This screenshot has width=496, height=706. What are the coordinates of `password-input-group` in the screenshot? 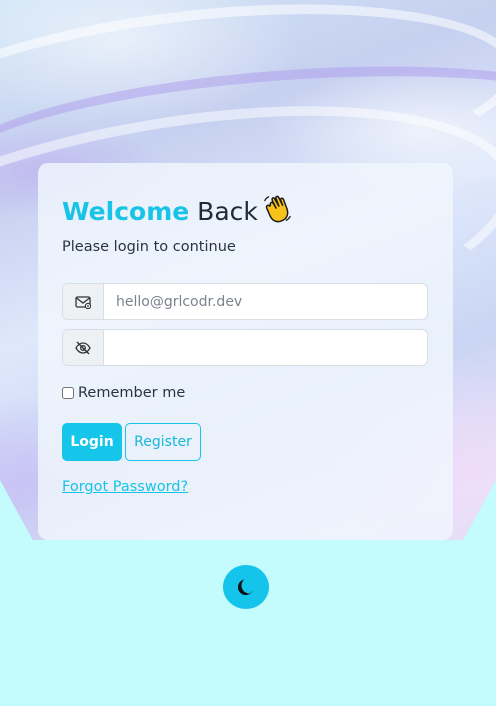 It's located at (245, 347).